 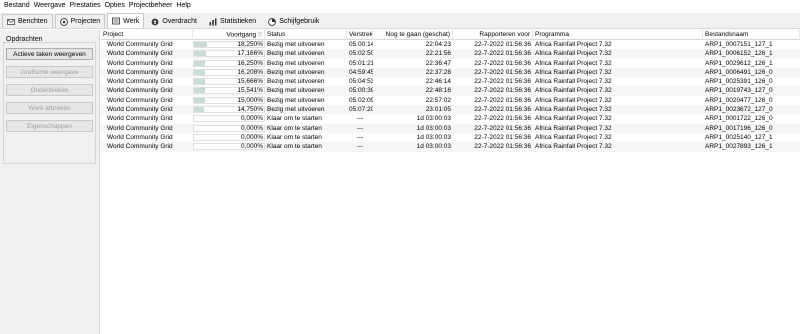 I want to click on cell-remaining: 22:57:02, so click(x=438, y=100).